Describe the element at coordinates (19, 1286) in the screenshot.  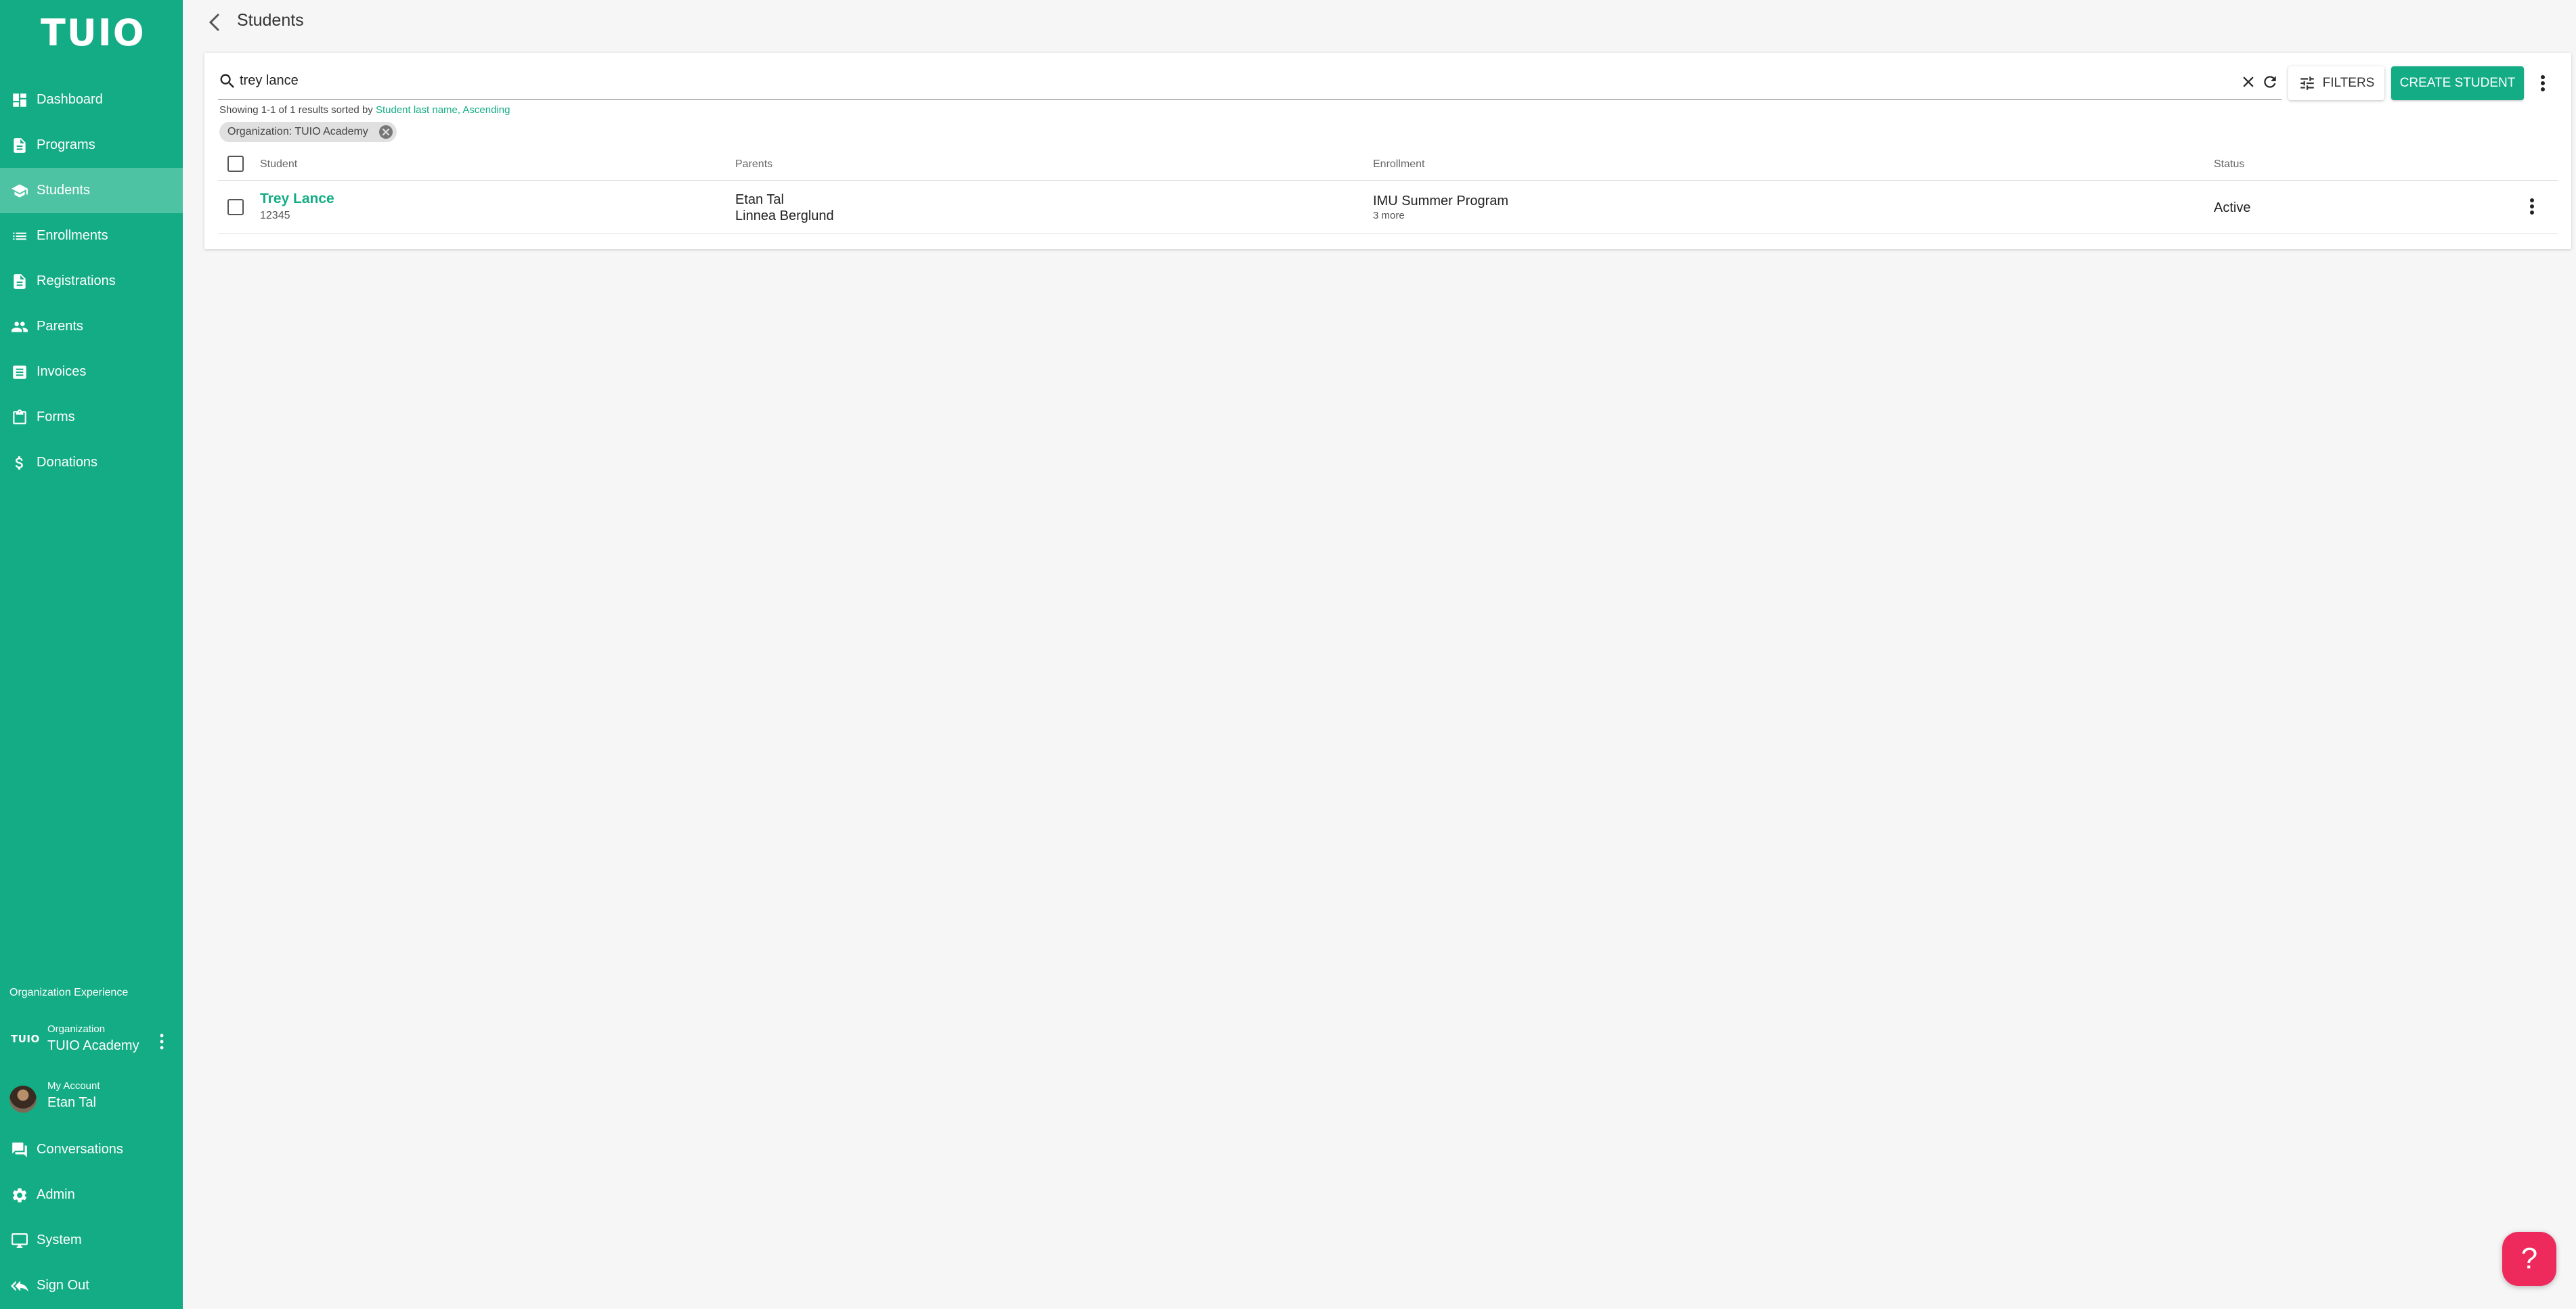
I see `sign-out-icon` at that location.